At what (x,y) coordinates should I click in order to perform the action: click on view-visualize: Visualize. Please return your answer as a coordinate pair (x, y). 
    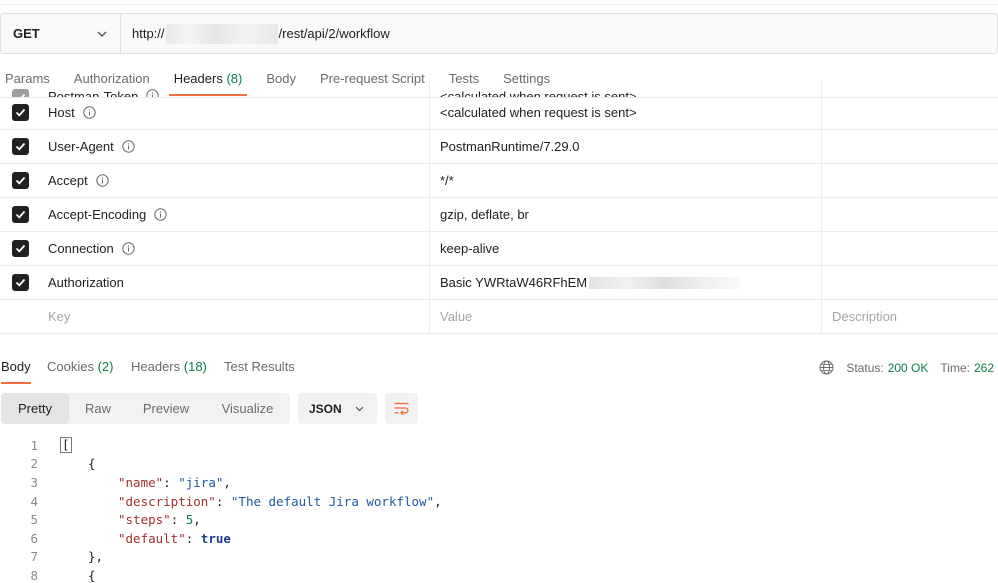
    Looking at the image, I should click on (247, 408).